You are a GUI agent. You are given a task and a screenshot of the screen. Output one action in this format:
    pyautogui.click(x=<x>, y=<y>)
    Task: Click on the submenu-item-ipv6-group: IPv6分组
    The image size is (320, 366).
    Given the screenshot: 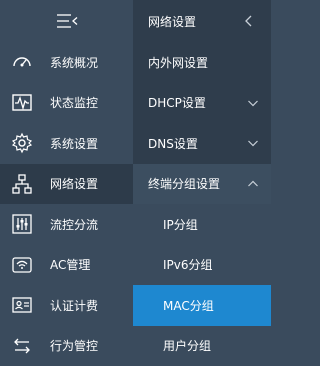 What is the action you would take?
    pyautogui.click(x=202, y=264)
    